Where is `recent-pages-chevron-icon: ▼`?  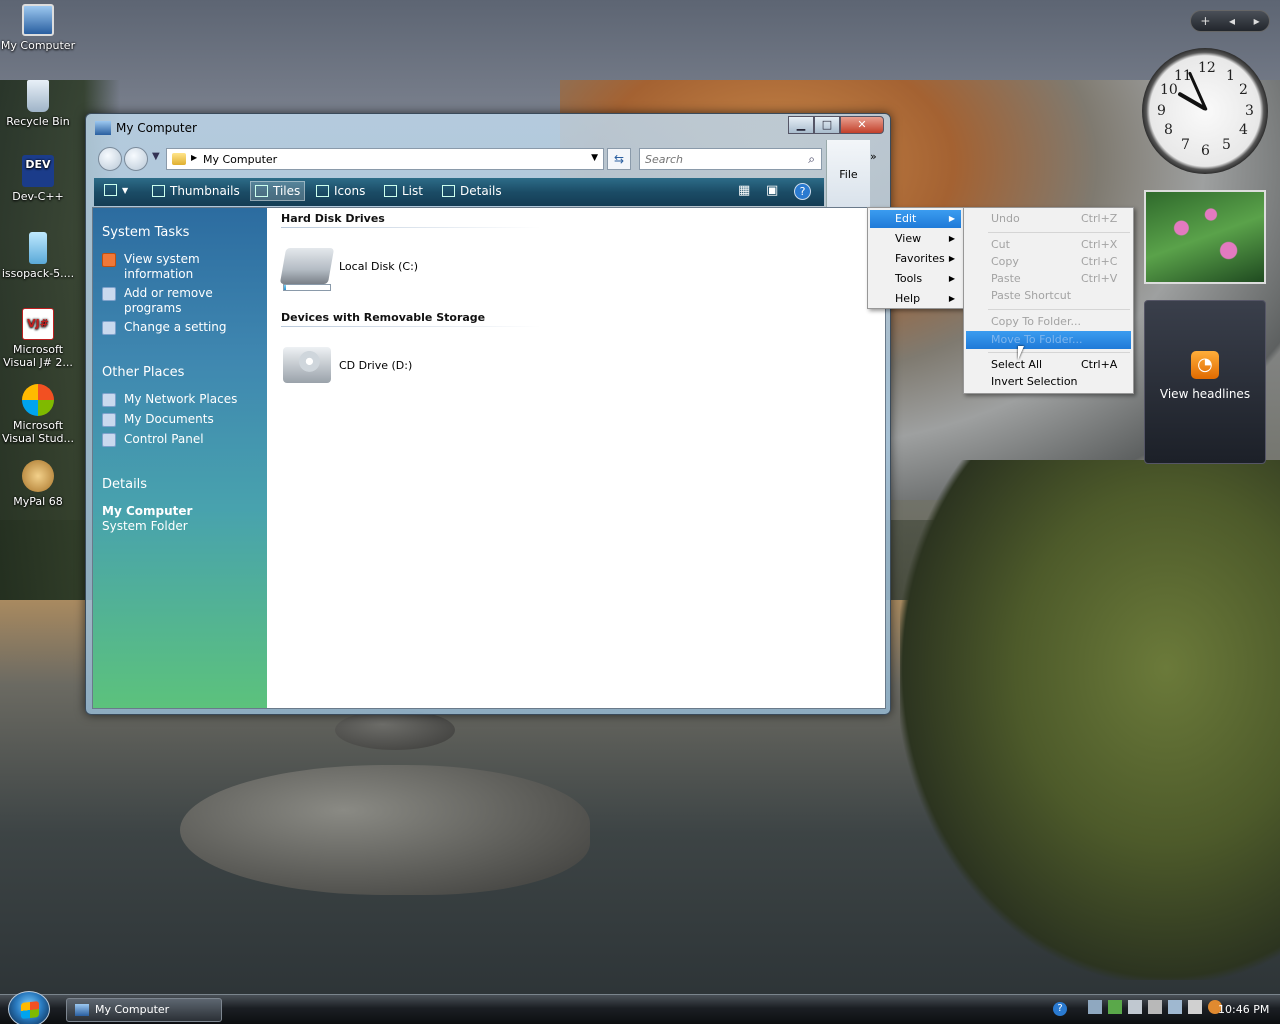
recent-pages-chevron-icon: ▼ is located at coordinates (156, 156).